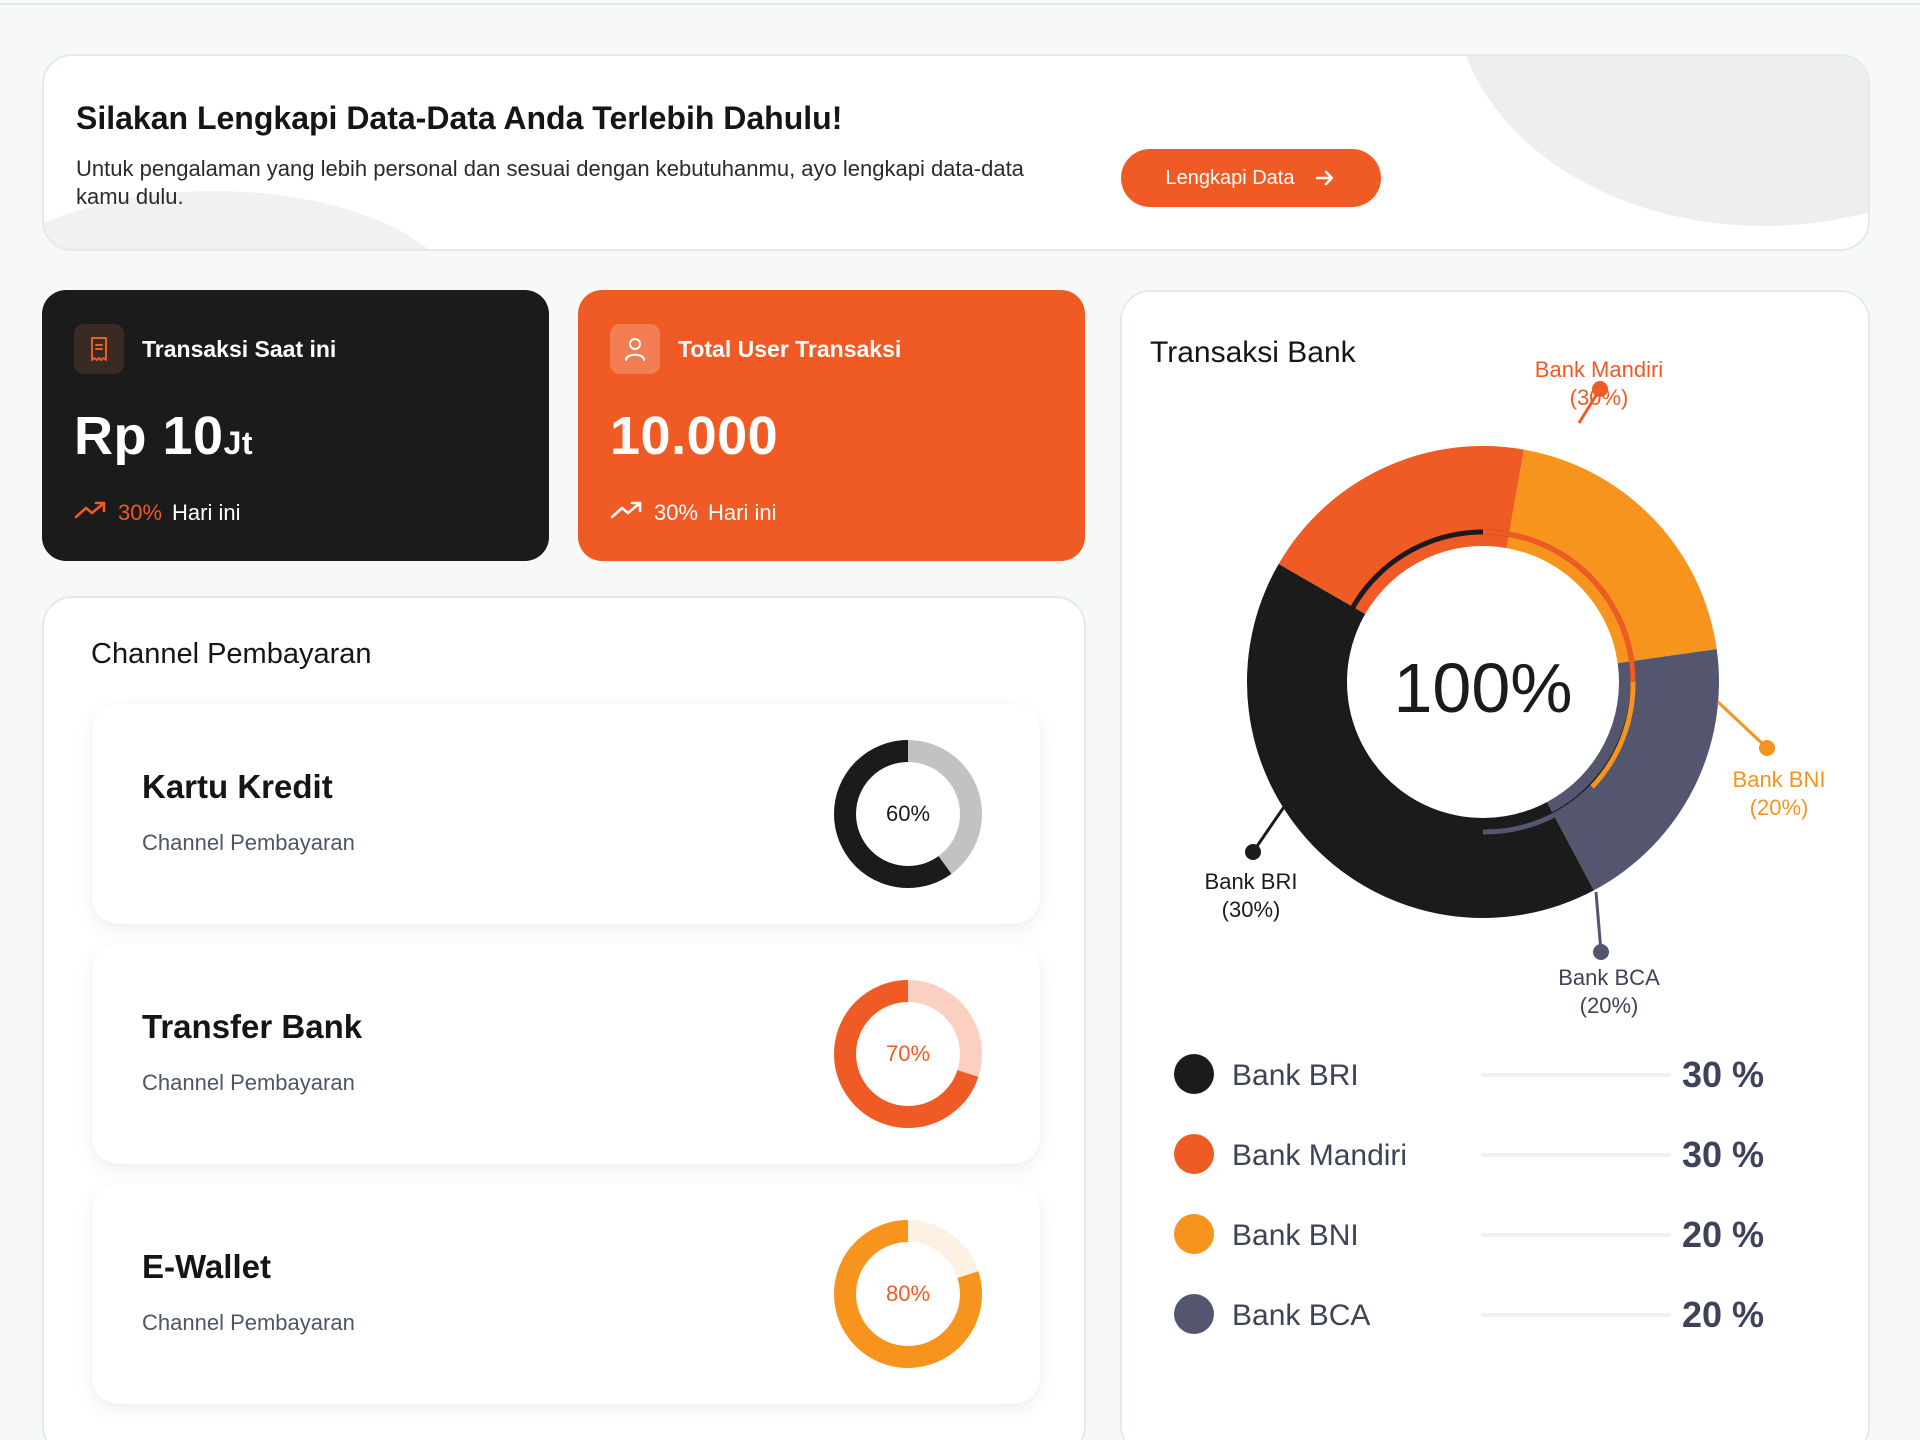 Image resolution: width=1920 pixels, height=1440 pixels. Describe the element at coordinates (1295, 1235) in the screenshot. I see `legend-name: Bank BNI` at that location.